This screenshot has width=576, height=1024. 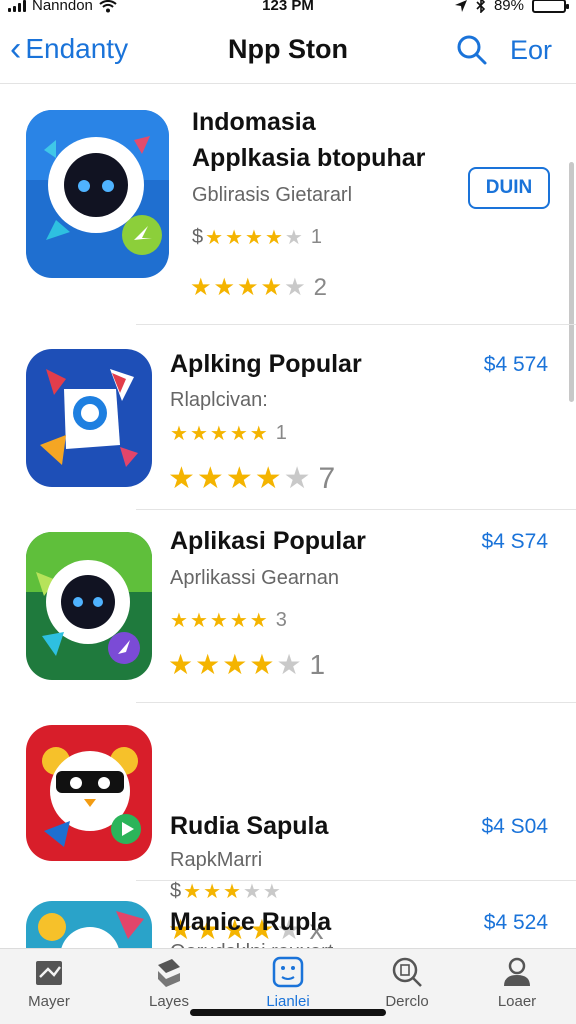 I want to click on app-icon-robot, so click(x=97, y=194).